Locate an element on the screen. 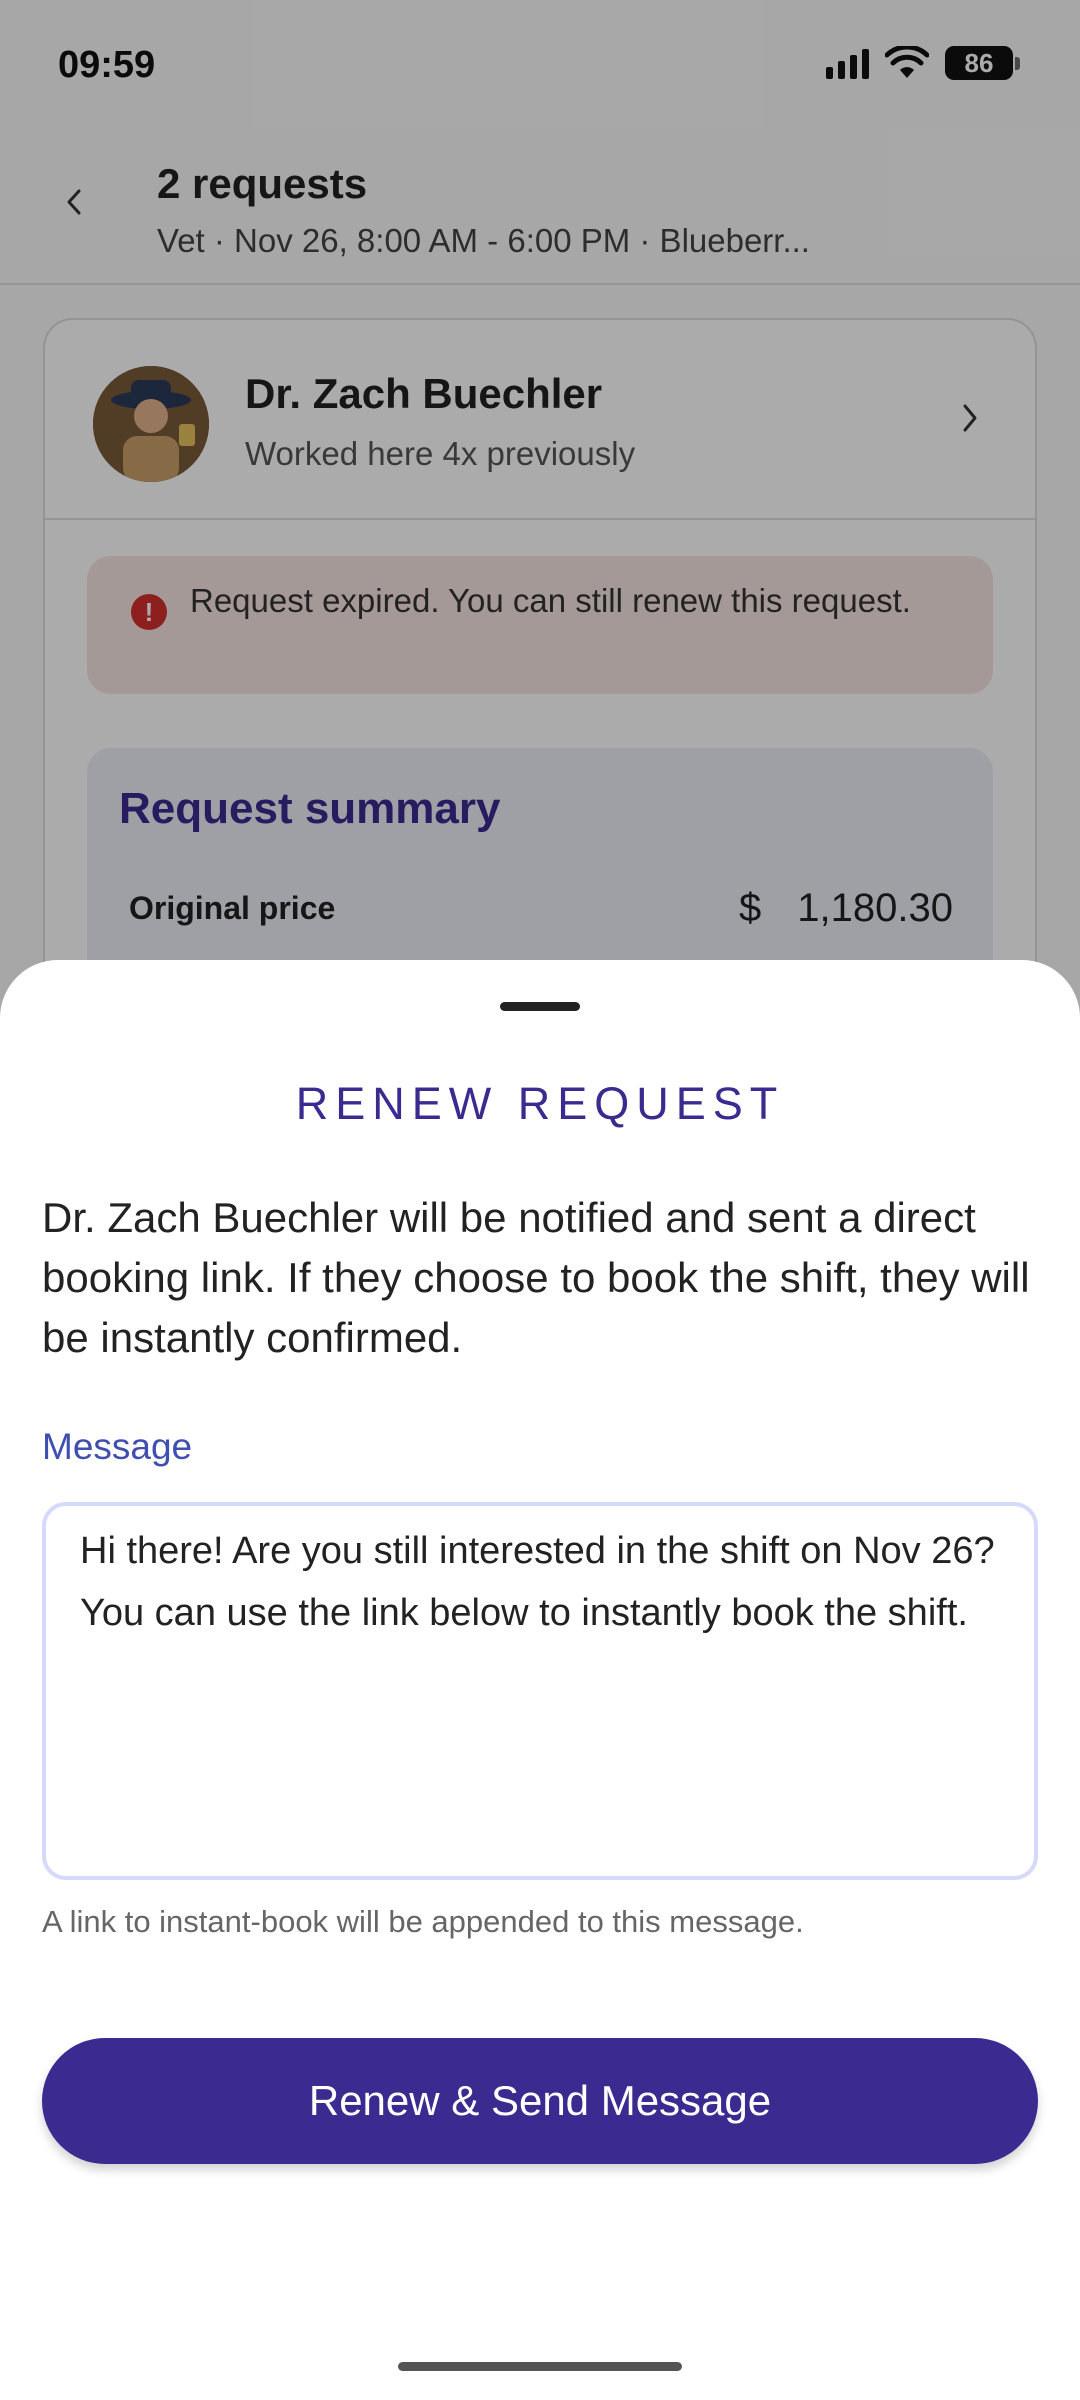 The image size is (1080, 2400). renew-send-button: Renew & Send Message is located at coordinates (540, 2101).